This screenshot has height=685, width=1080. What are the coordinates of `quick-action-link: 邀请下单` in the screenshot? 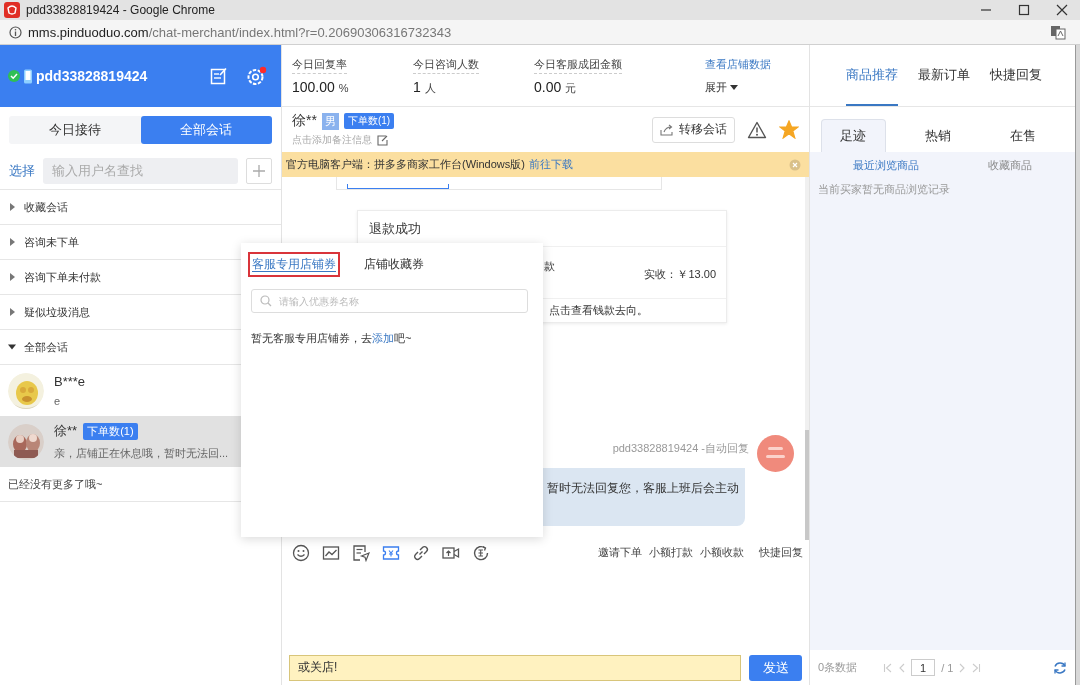 It's located at (620, 552).